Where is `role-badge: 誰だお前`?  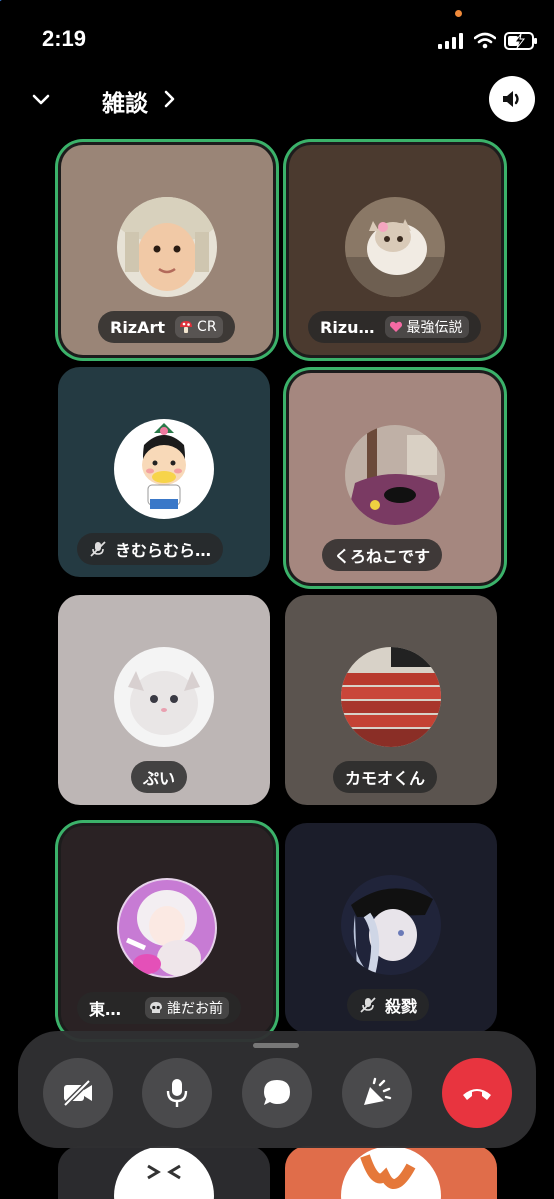 role-badge: 誰だお前 is located at coordinates (187, 1008).